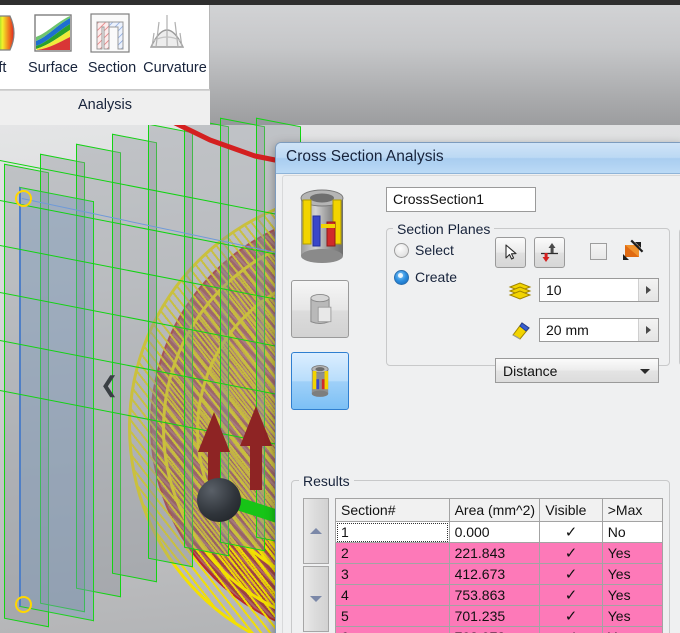 Image resolution: width=680 pixels, height=633 pixels. I want to click on analysis-ribbon-group: raft Surface Section Curvature Analysis, so click(105, 65).